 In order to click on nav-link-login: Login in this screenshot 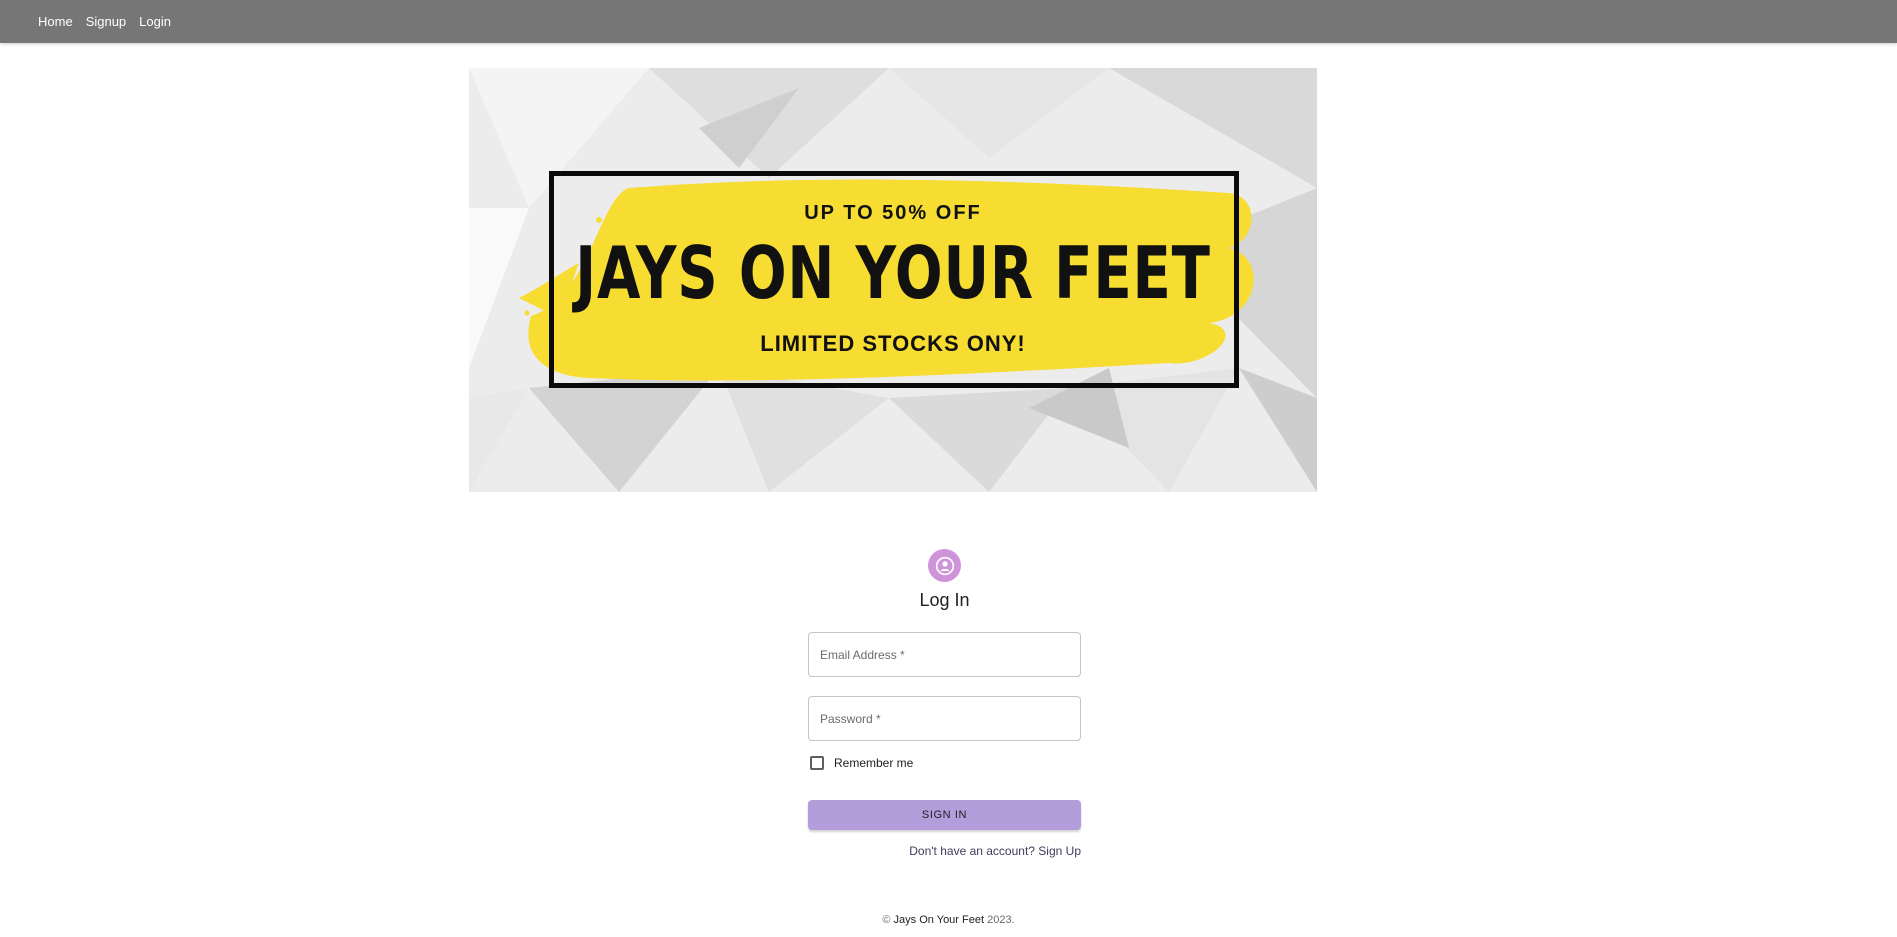, I will do `click(155, 21)`.